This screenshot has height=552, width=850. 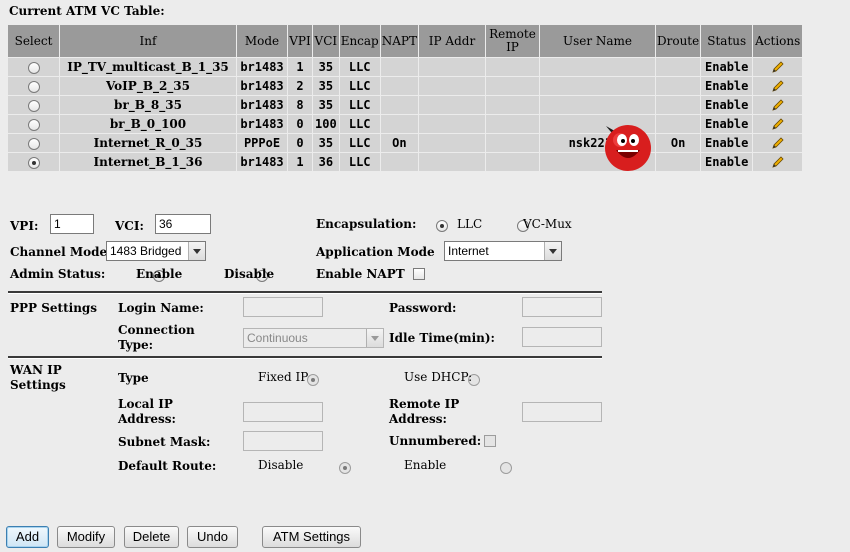 I want to click on row-inf: Internet_R_0_35, so click(x=148, y=143).